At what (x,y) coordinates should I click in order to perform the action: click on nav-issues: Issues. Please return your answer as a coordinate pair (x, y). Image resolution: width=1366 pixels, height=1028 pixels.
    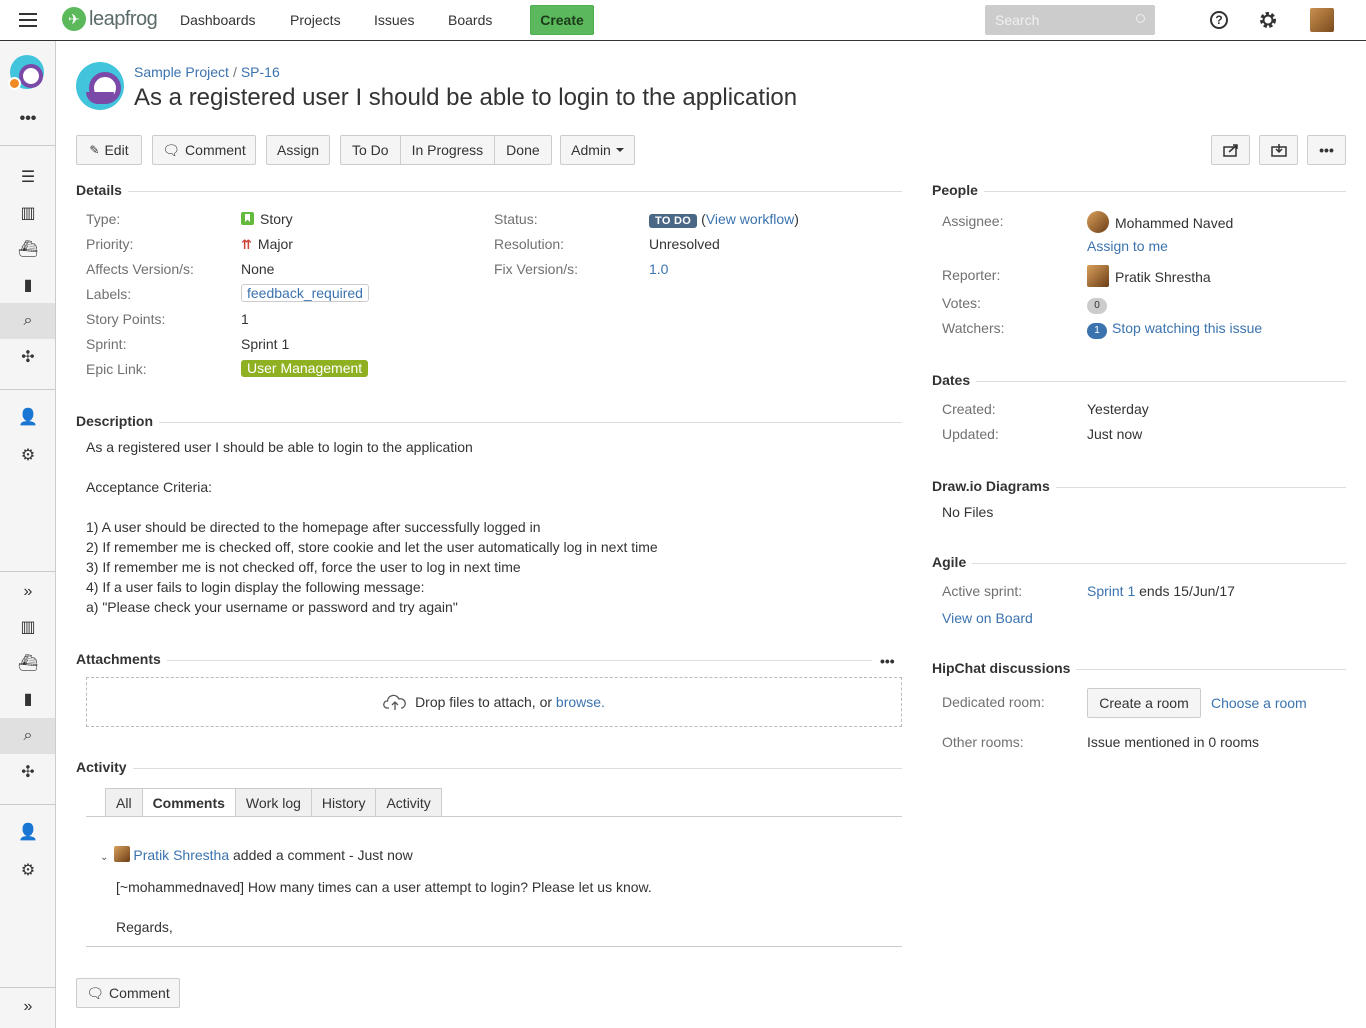
    Looking at the image, I should click on (394, 20).